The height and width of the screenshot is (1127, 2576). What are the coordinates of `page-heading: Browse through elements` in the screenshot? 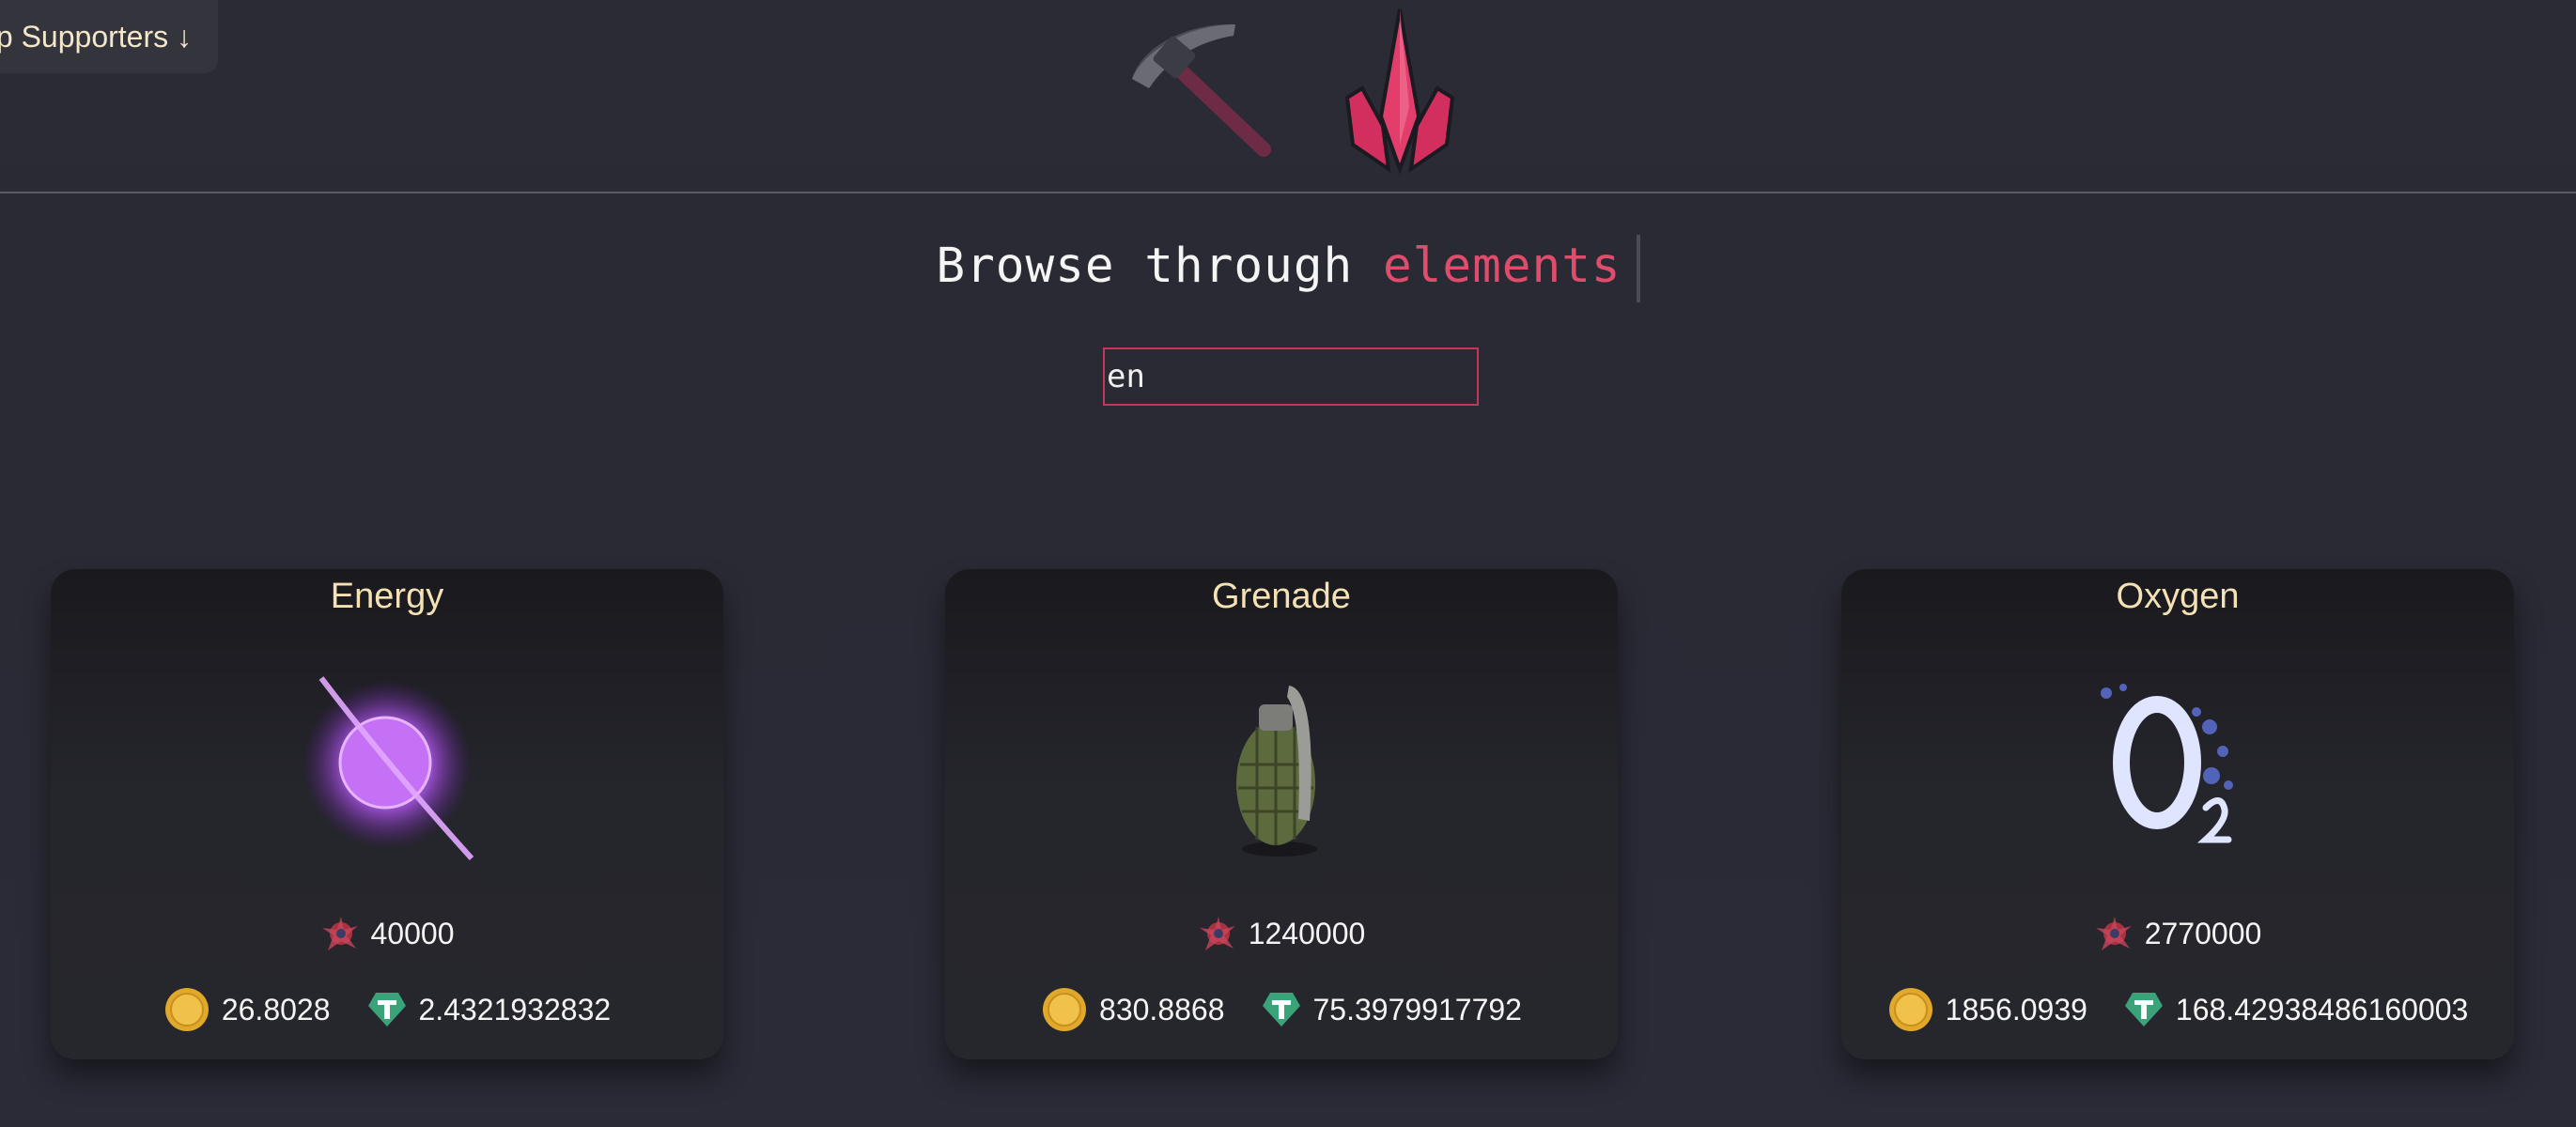 It's located at (1288, 268).